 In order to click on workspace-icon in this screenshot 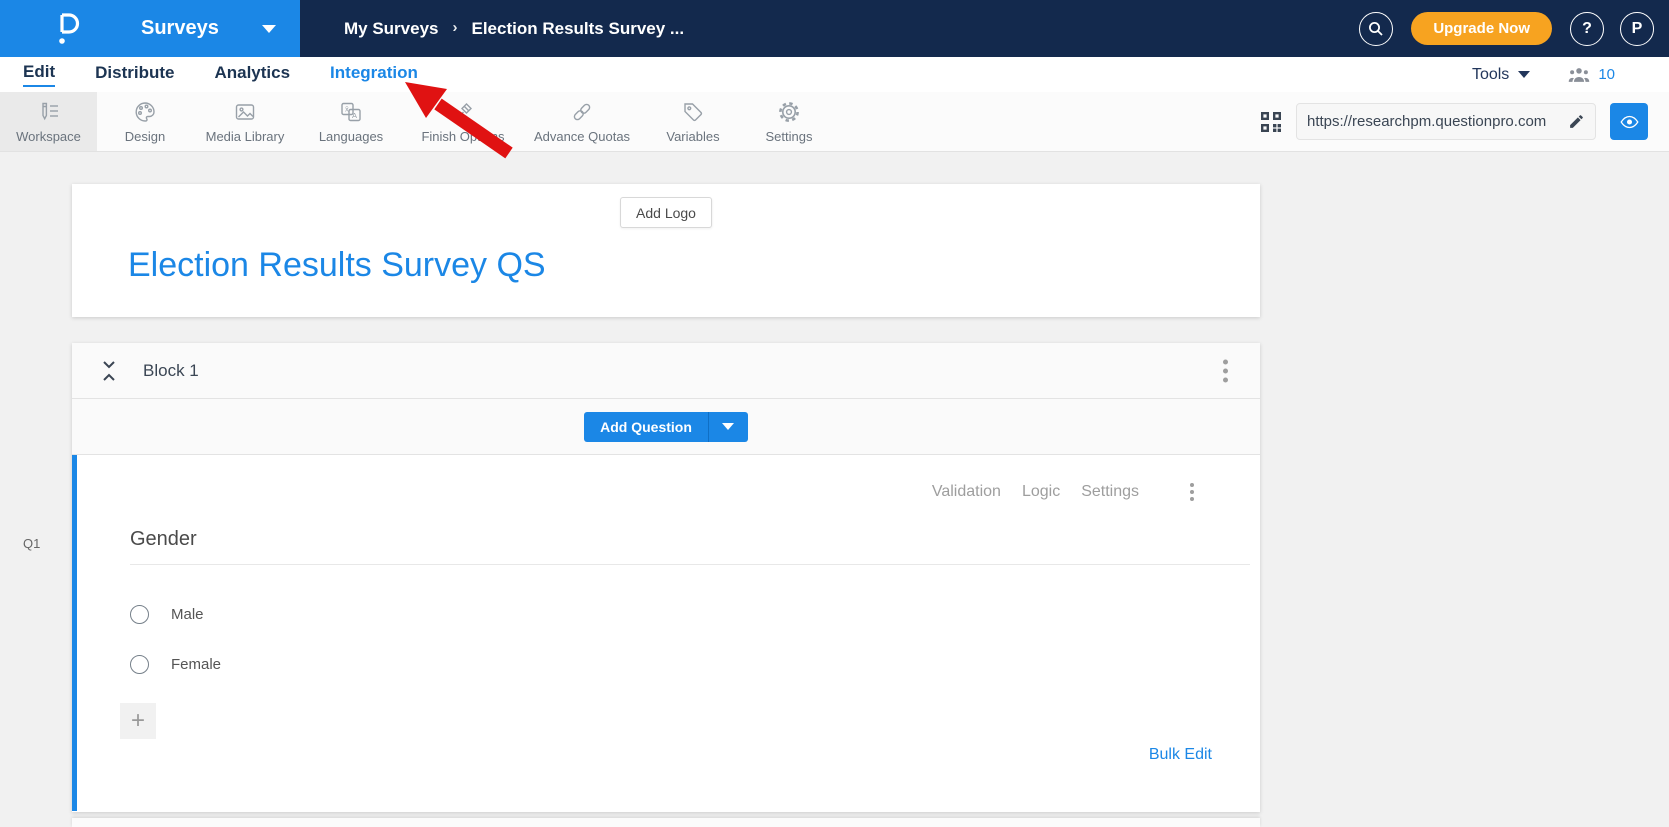, I will do `click(49, 111)`.